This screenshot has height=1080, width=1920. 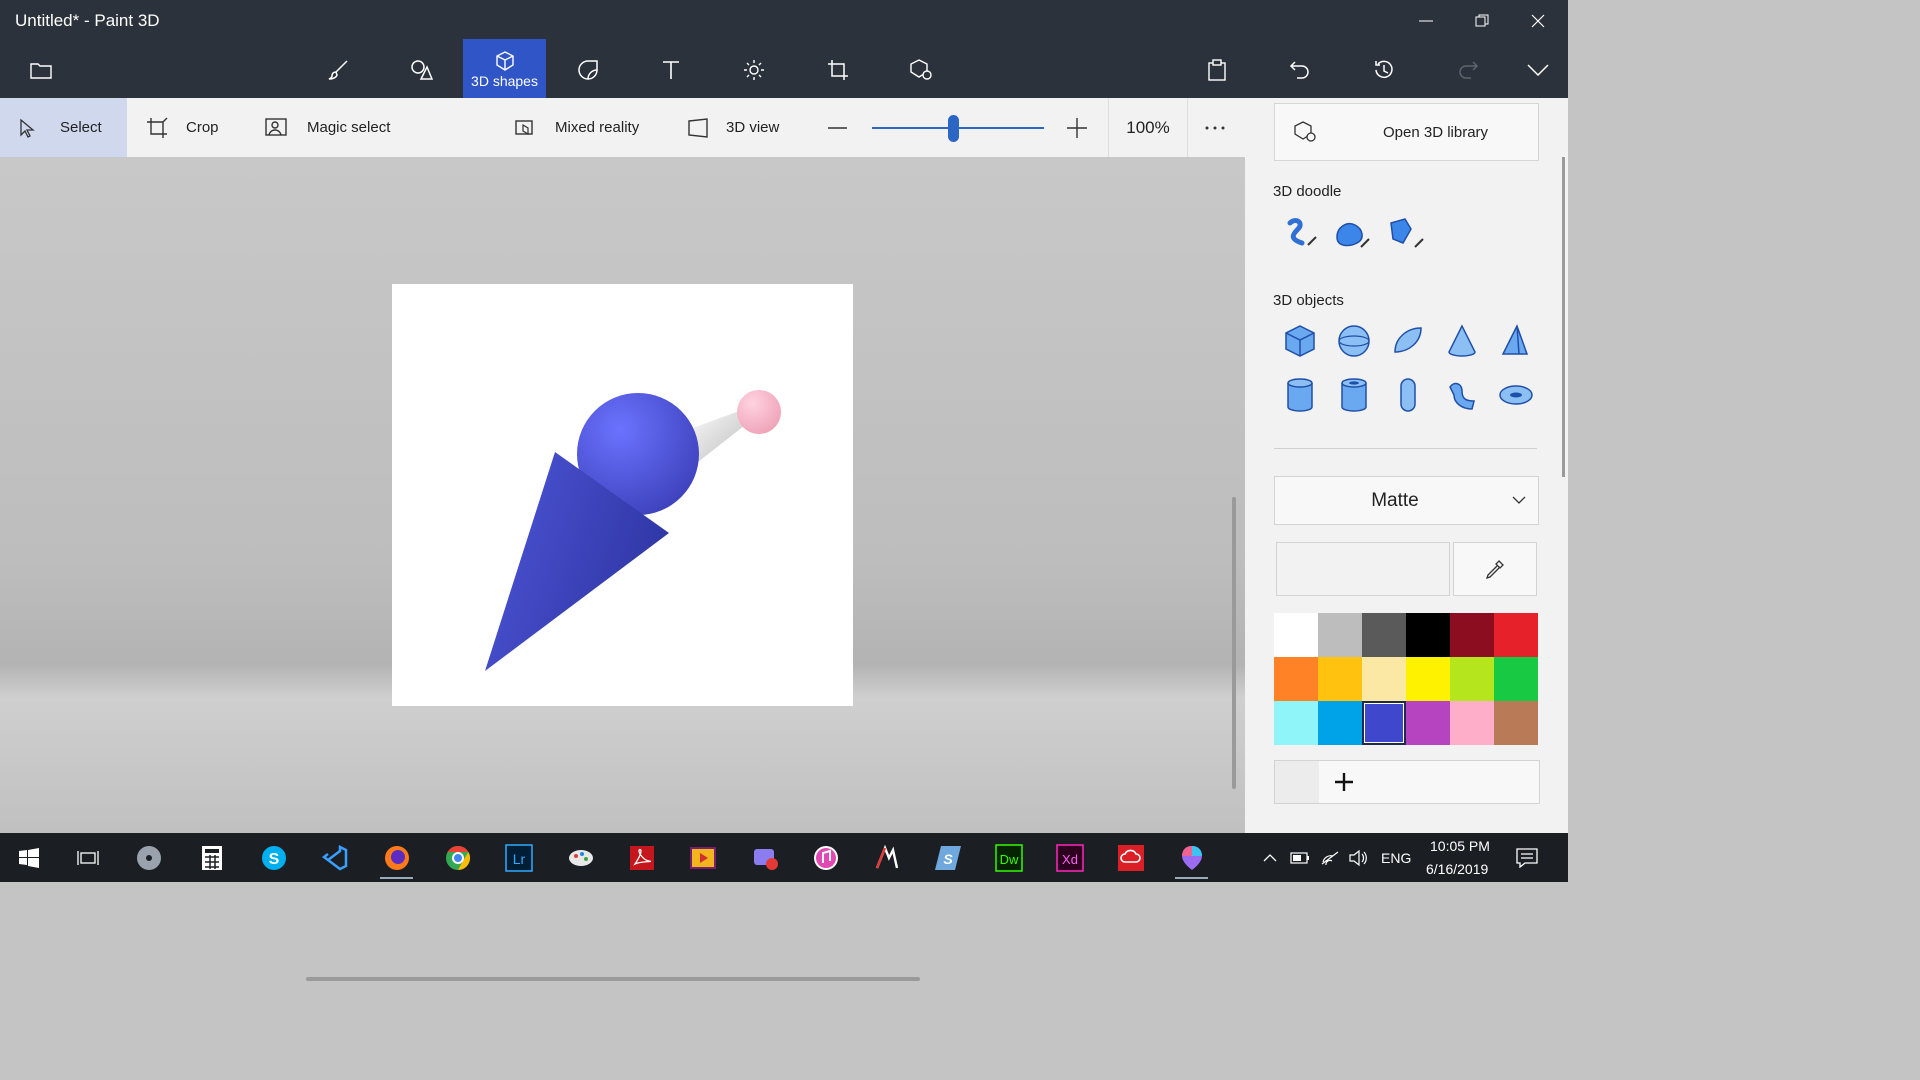 What do you see at coordinates (588, 70) in the screenshot?
I see `tab-stickers` at bounding box center [588, 70].